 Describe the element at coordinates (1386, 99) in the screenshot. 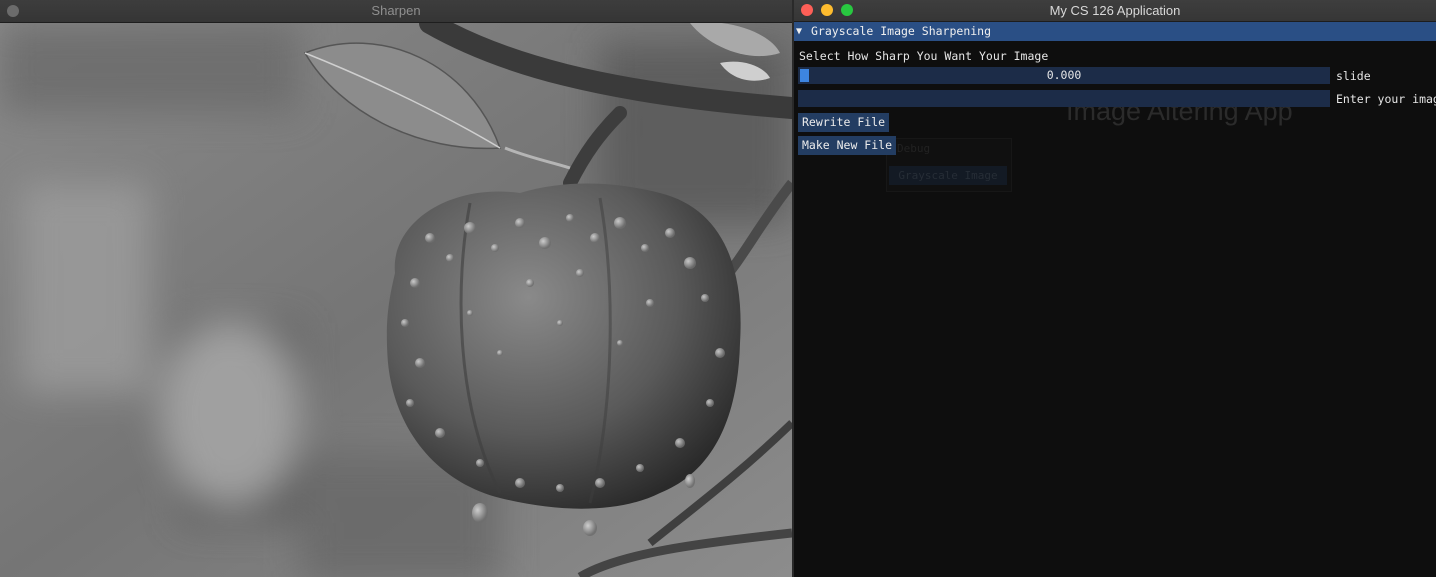

I see `image-path-label: Enter your image` at that location.